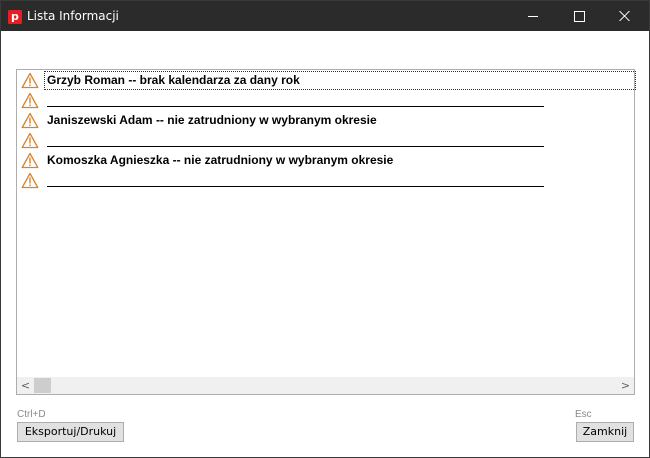 The height and width of the screenshot is (458, 650). I want to click on app-logo-icon: p, so click(15, 17).